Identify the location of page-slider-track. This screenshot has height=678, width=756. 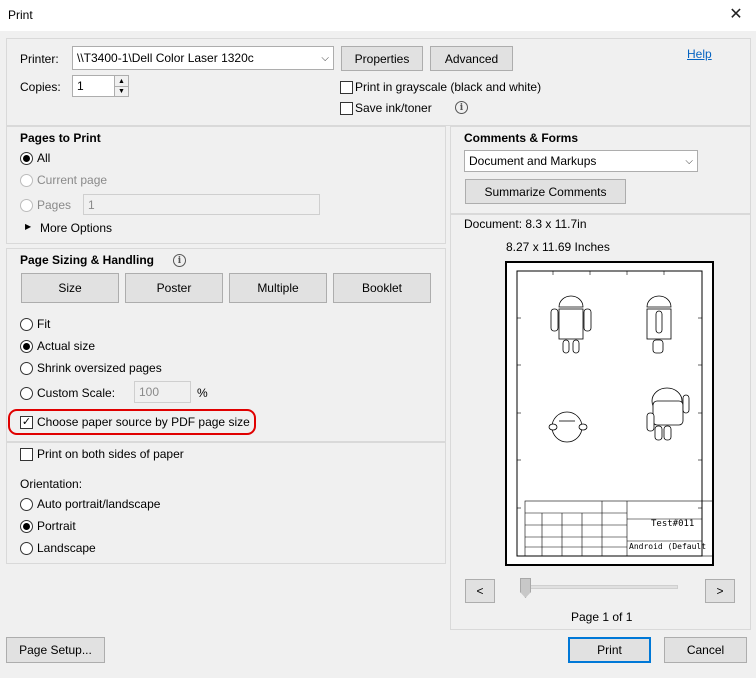
(600, 587).